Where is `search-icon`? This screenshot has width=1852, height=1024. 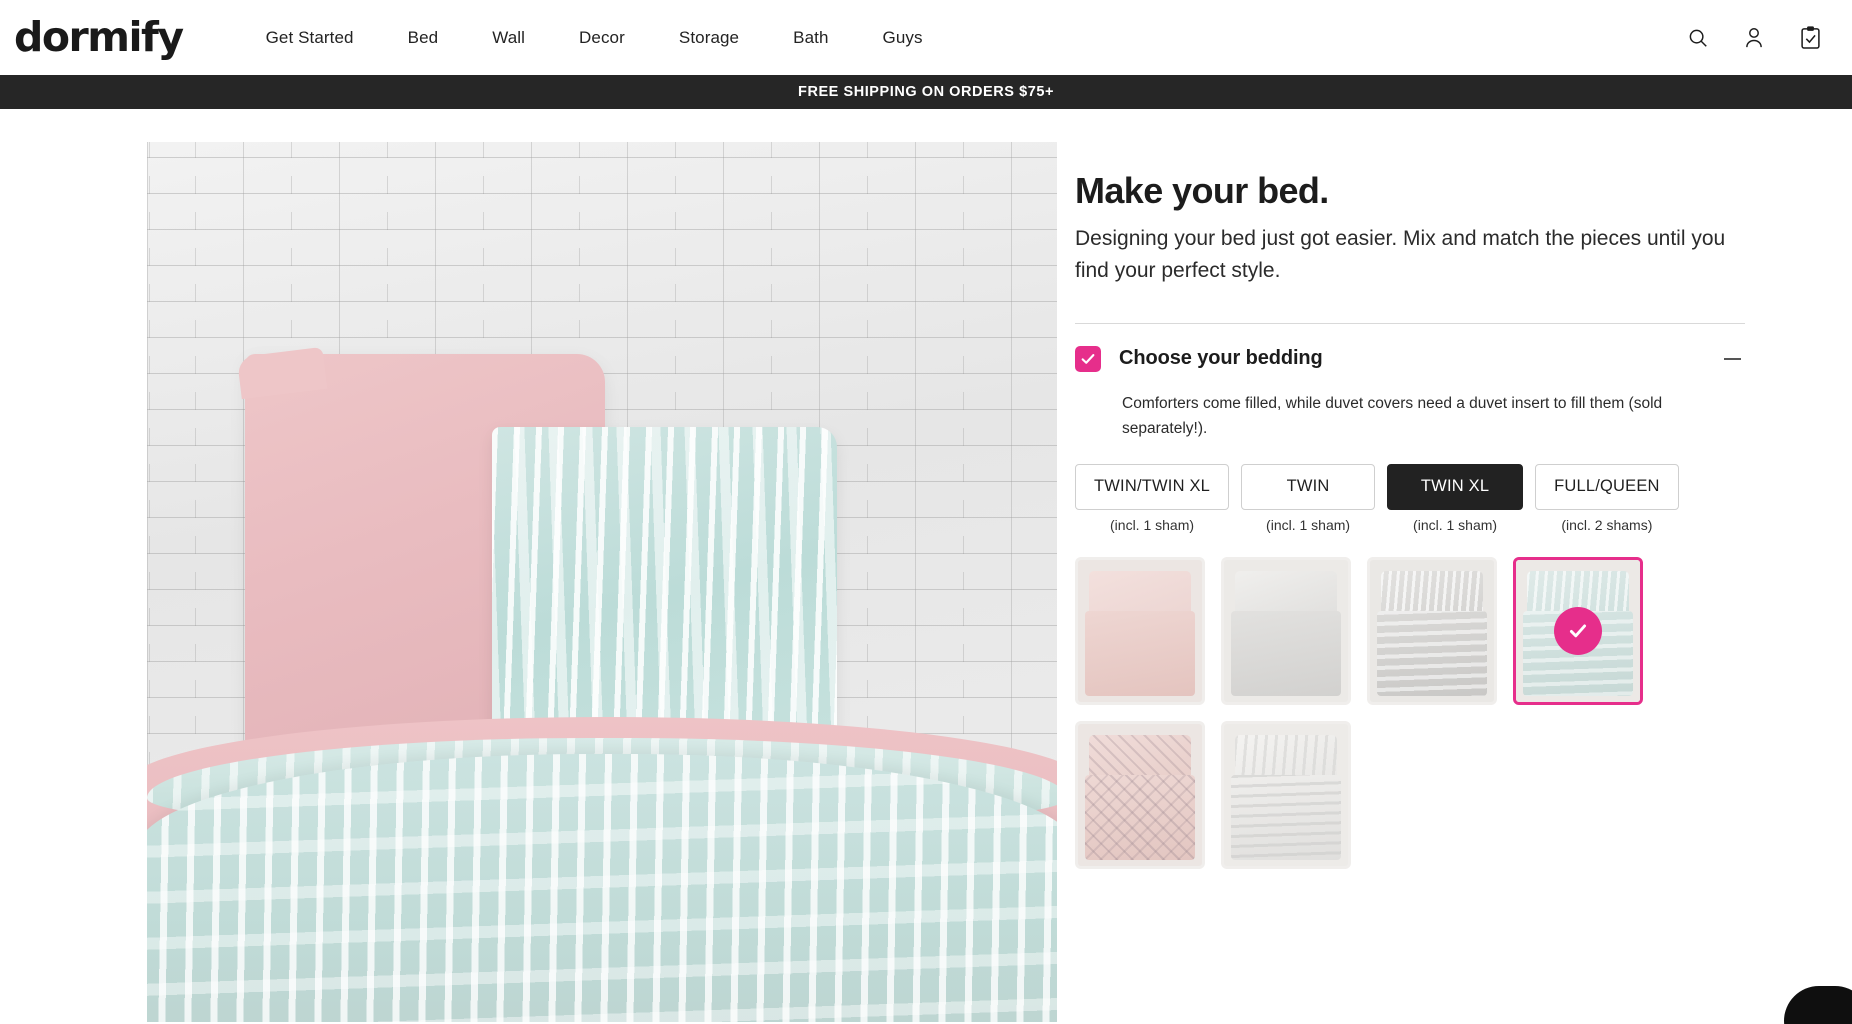
search-icon is located at coordinates (1698, 38).